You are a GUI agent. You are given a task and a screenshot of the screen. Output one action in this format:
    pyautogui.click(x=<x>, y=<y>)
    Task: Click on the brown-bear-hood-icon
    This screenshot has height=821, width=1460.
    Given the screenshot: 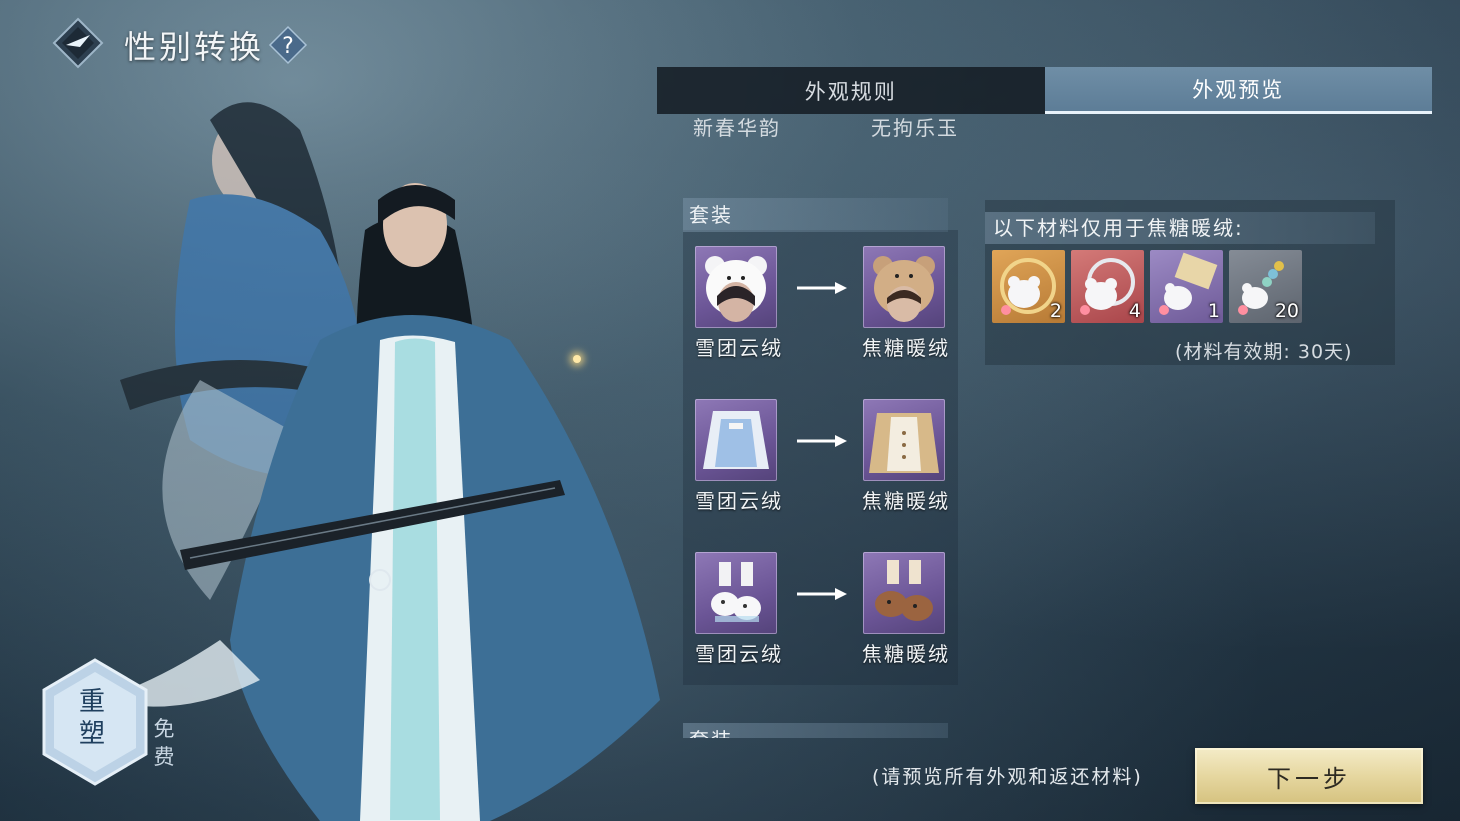 What is the action you would take?
    pyautogui.click(x=904, y=289)
    